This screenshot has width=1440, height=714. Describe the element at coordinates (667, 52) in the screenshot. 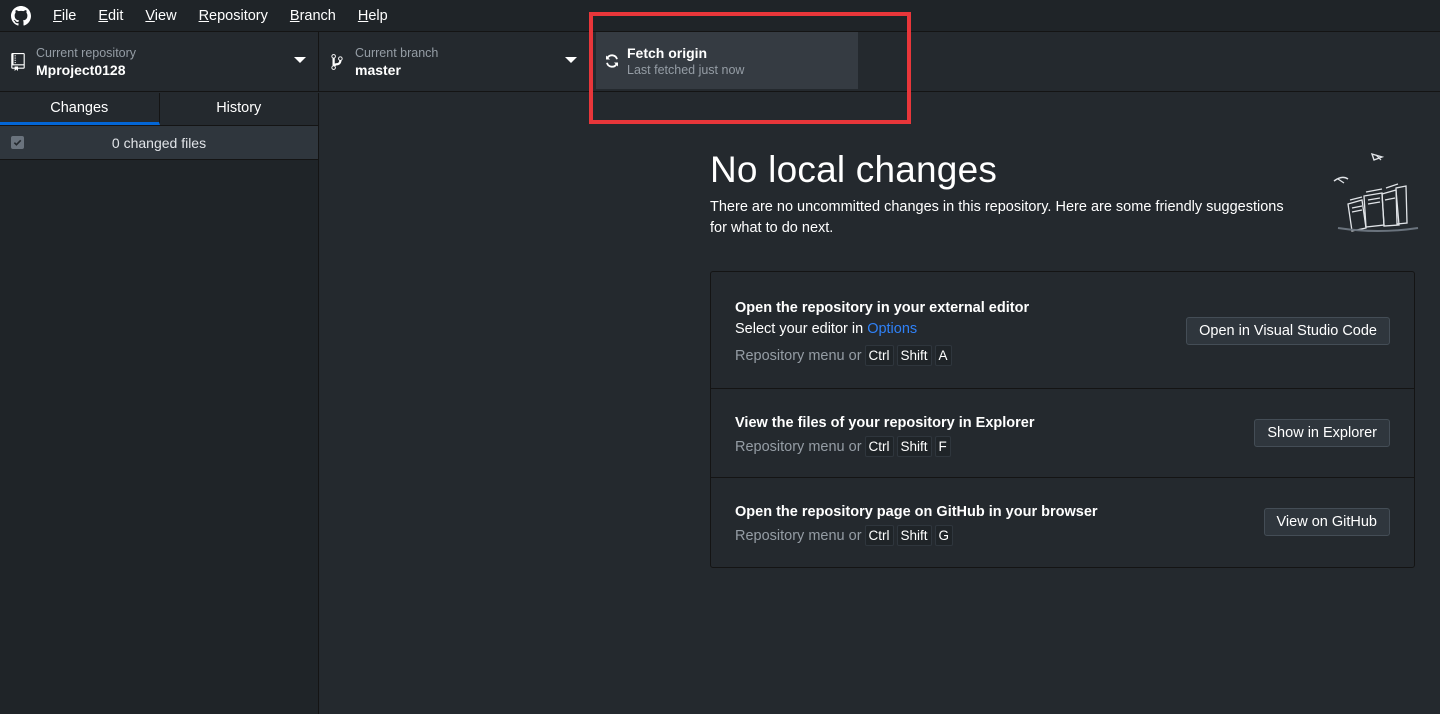

I see `fetch-title: Fetch origin` at that location.